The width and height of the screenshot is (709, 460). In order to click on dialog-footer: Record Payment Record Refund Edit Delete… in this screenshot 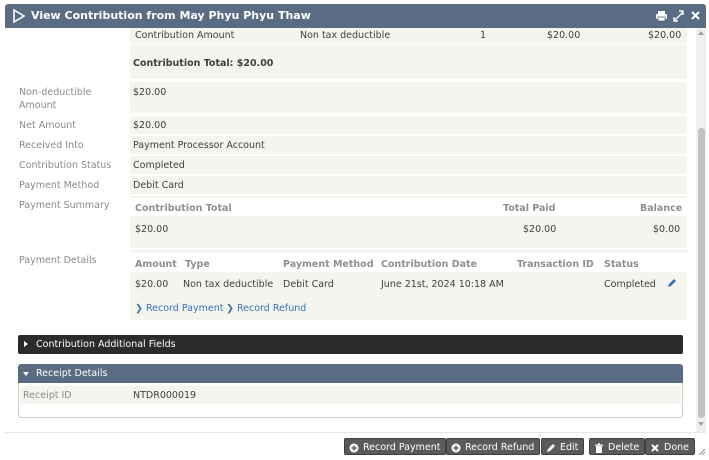, I will do `click(355, 444)`.